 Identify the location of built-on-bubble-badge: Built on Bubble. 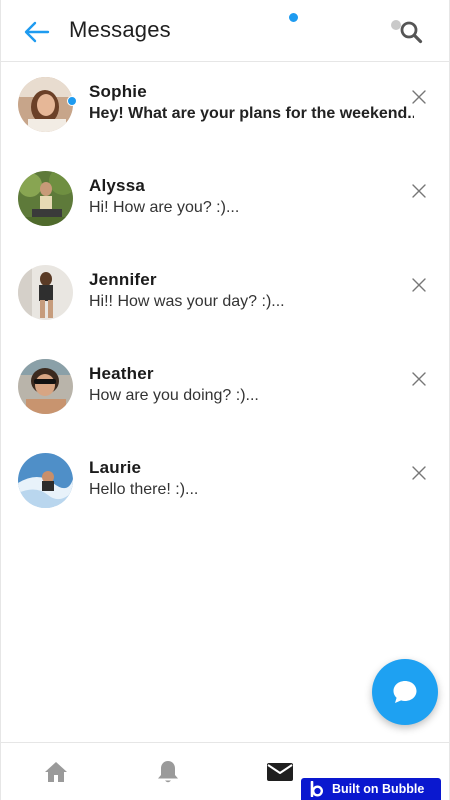
(371, 789).